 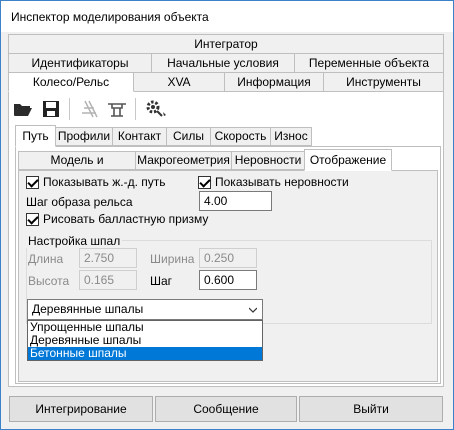 I want to click on rail-step-input: 4.00, so click(x=235, y=201).